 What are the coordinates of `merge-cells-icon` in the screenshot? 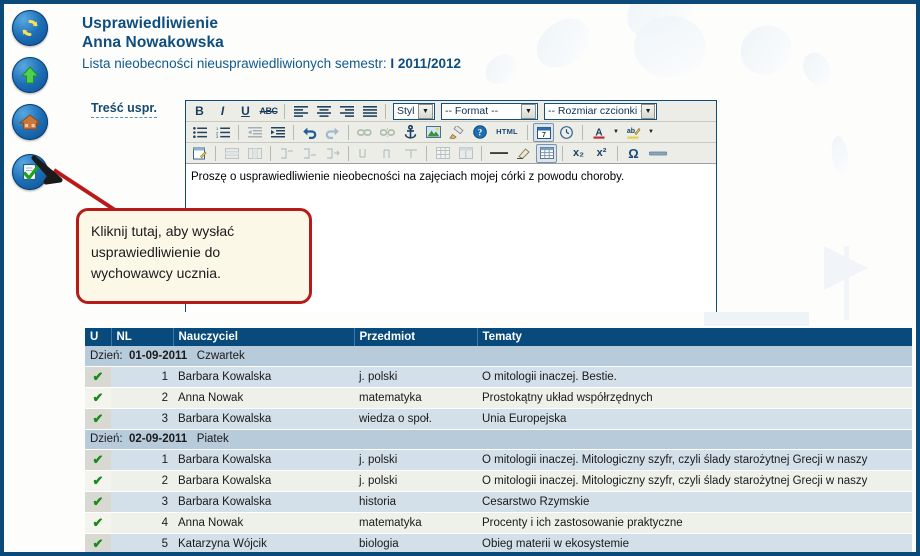 It's located at (286, 153).